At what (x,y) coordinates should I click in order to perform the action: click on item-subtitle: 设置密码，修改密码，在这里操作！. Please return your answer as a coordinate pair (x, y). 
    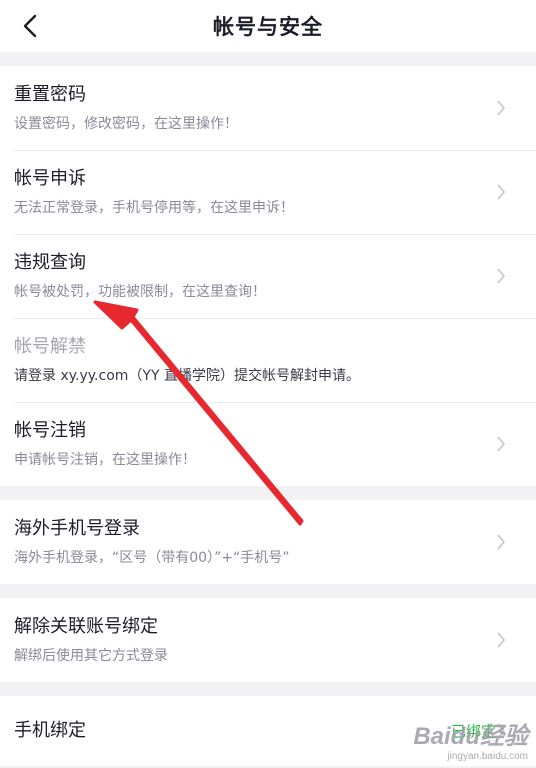
    Looking at the image, I should click on (126, 123).